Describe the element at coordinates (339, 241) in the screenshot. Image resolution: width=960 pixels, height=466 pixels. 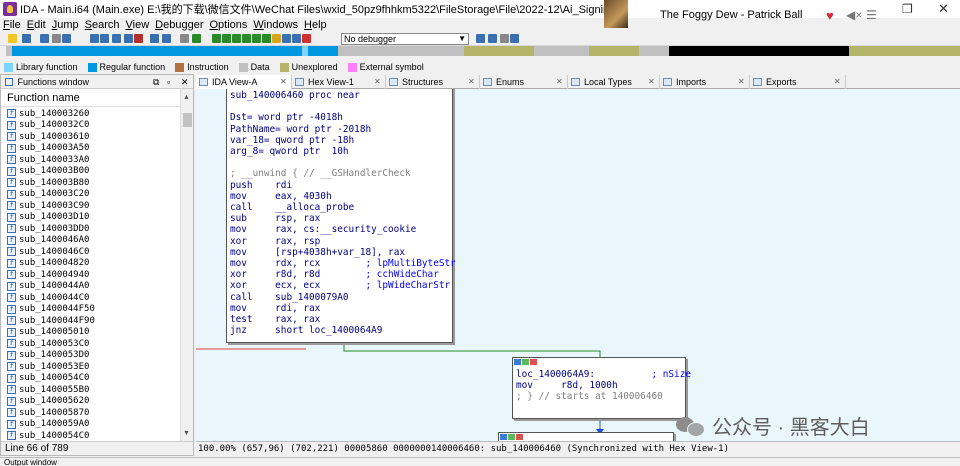
I see `code-line: xor rax, rsp` at that location.